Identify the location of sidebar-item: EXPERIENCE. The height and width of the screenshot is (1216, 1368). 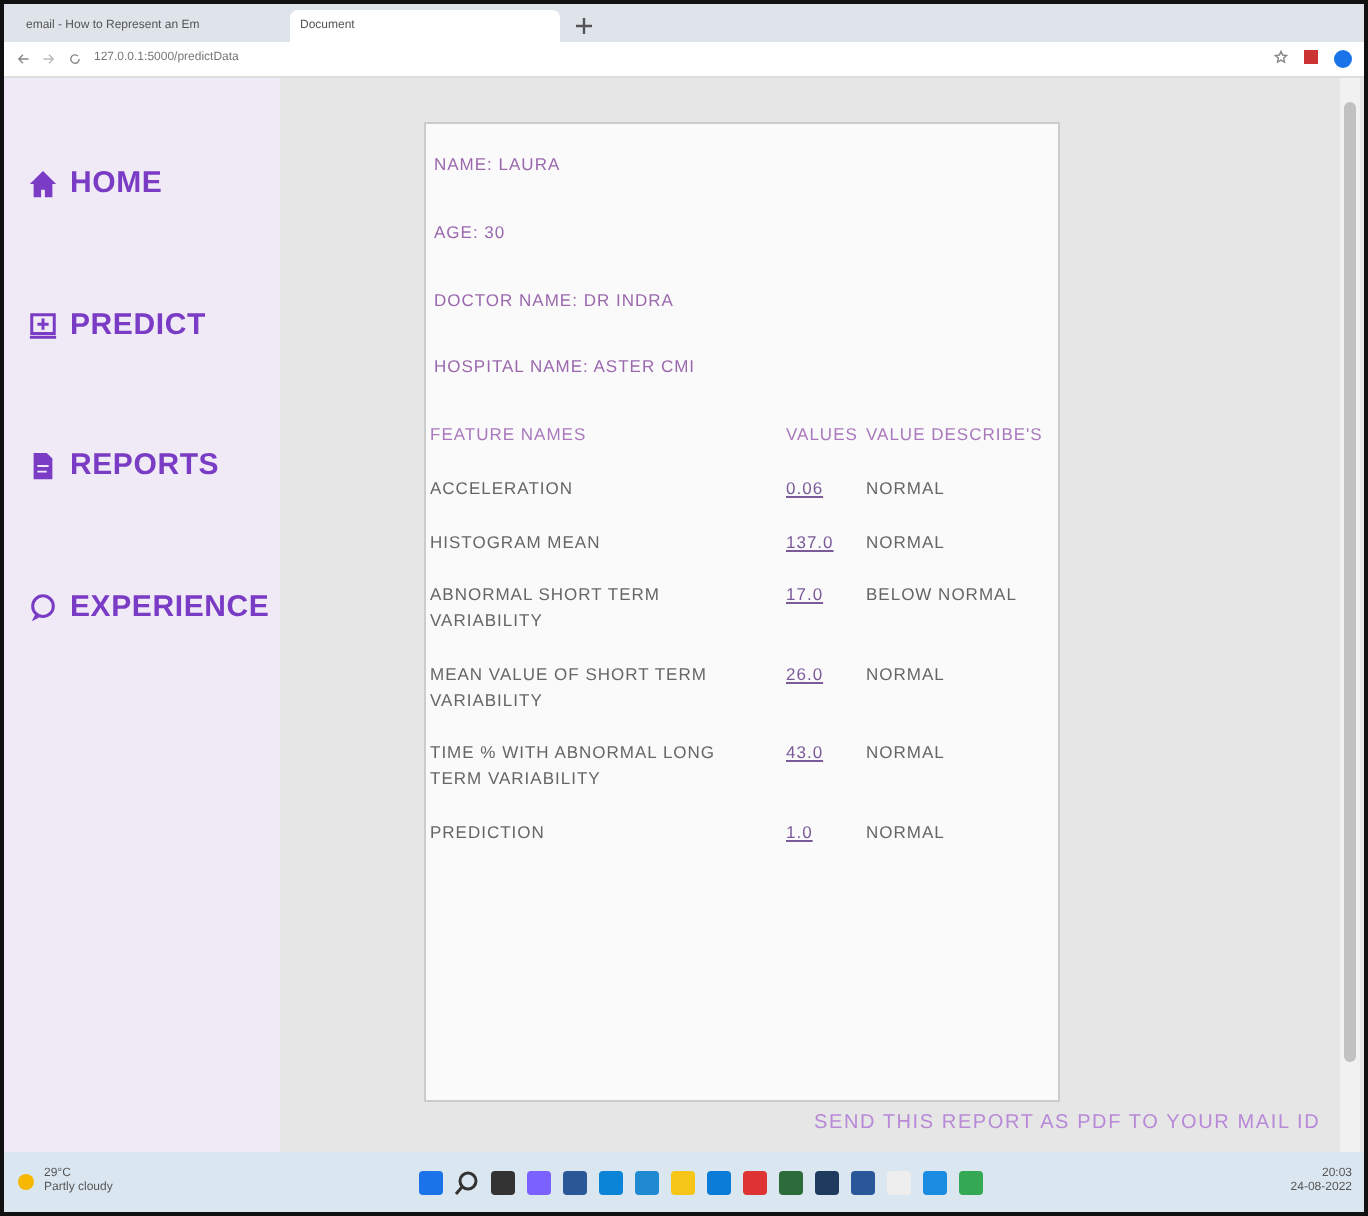
(149, 607).